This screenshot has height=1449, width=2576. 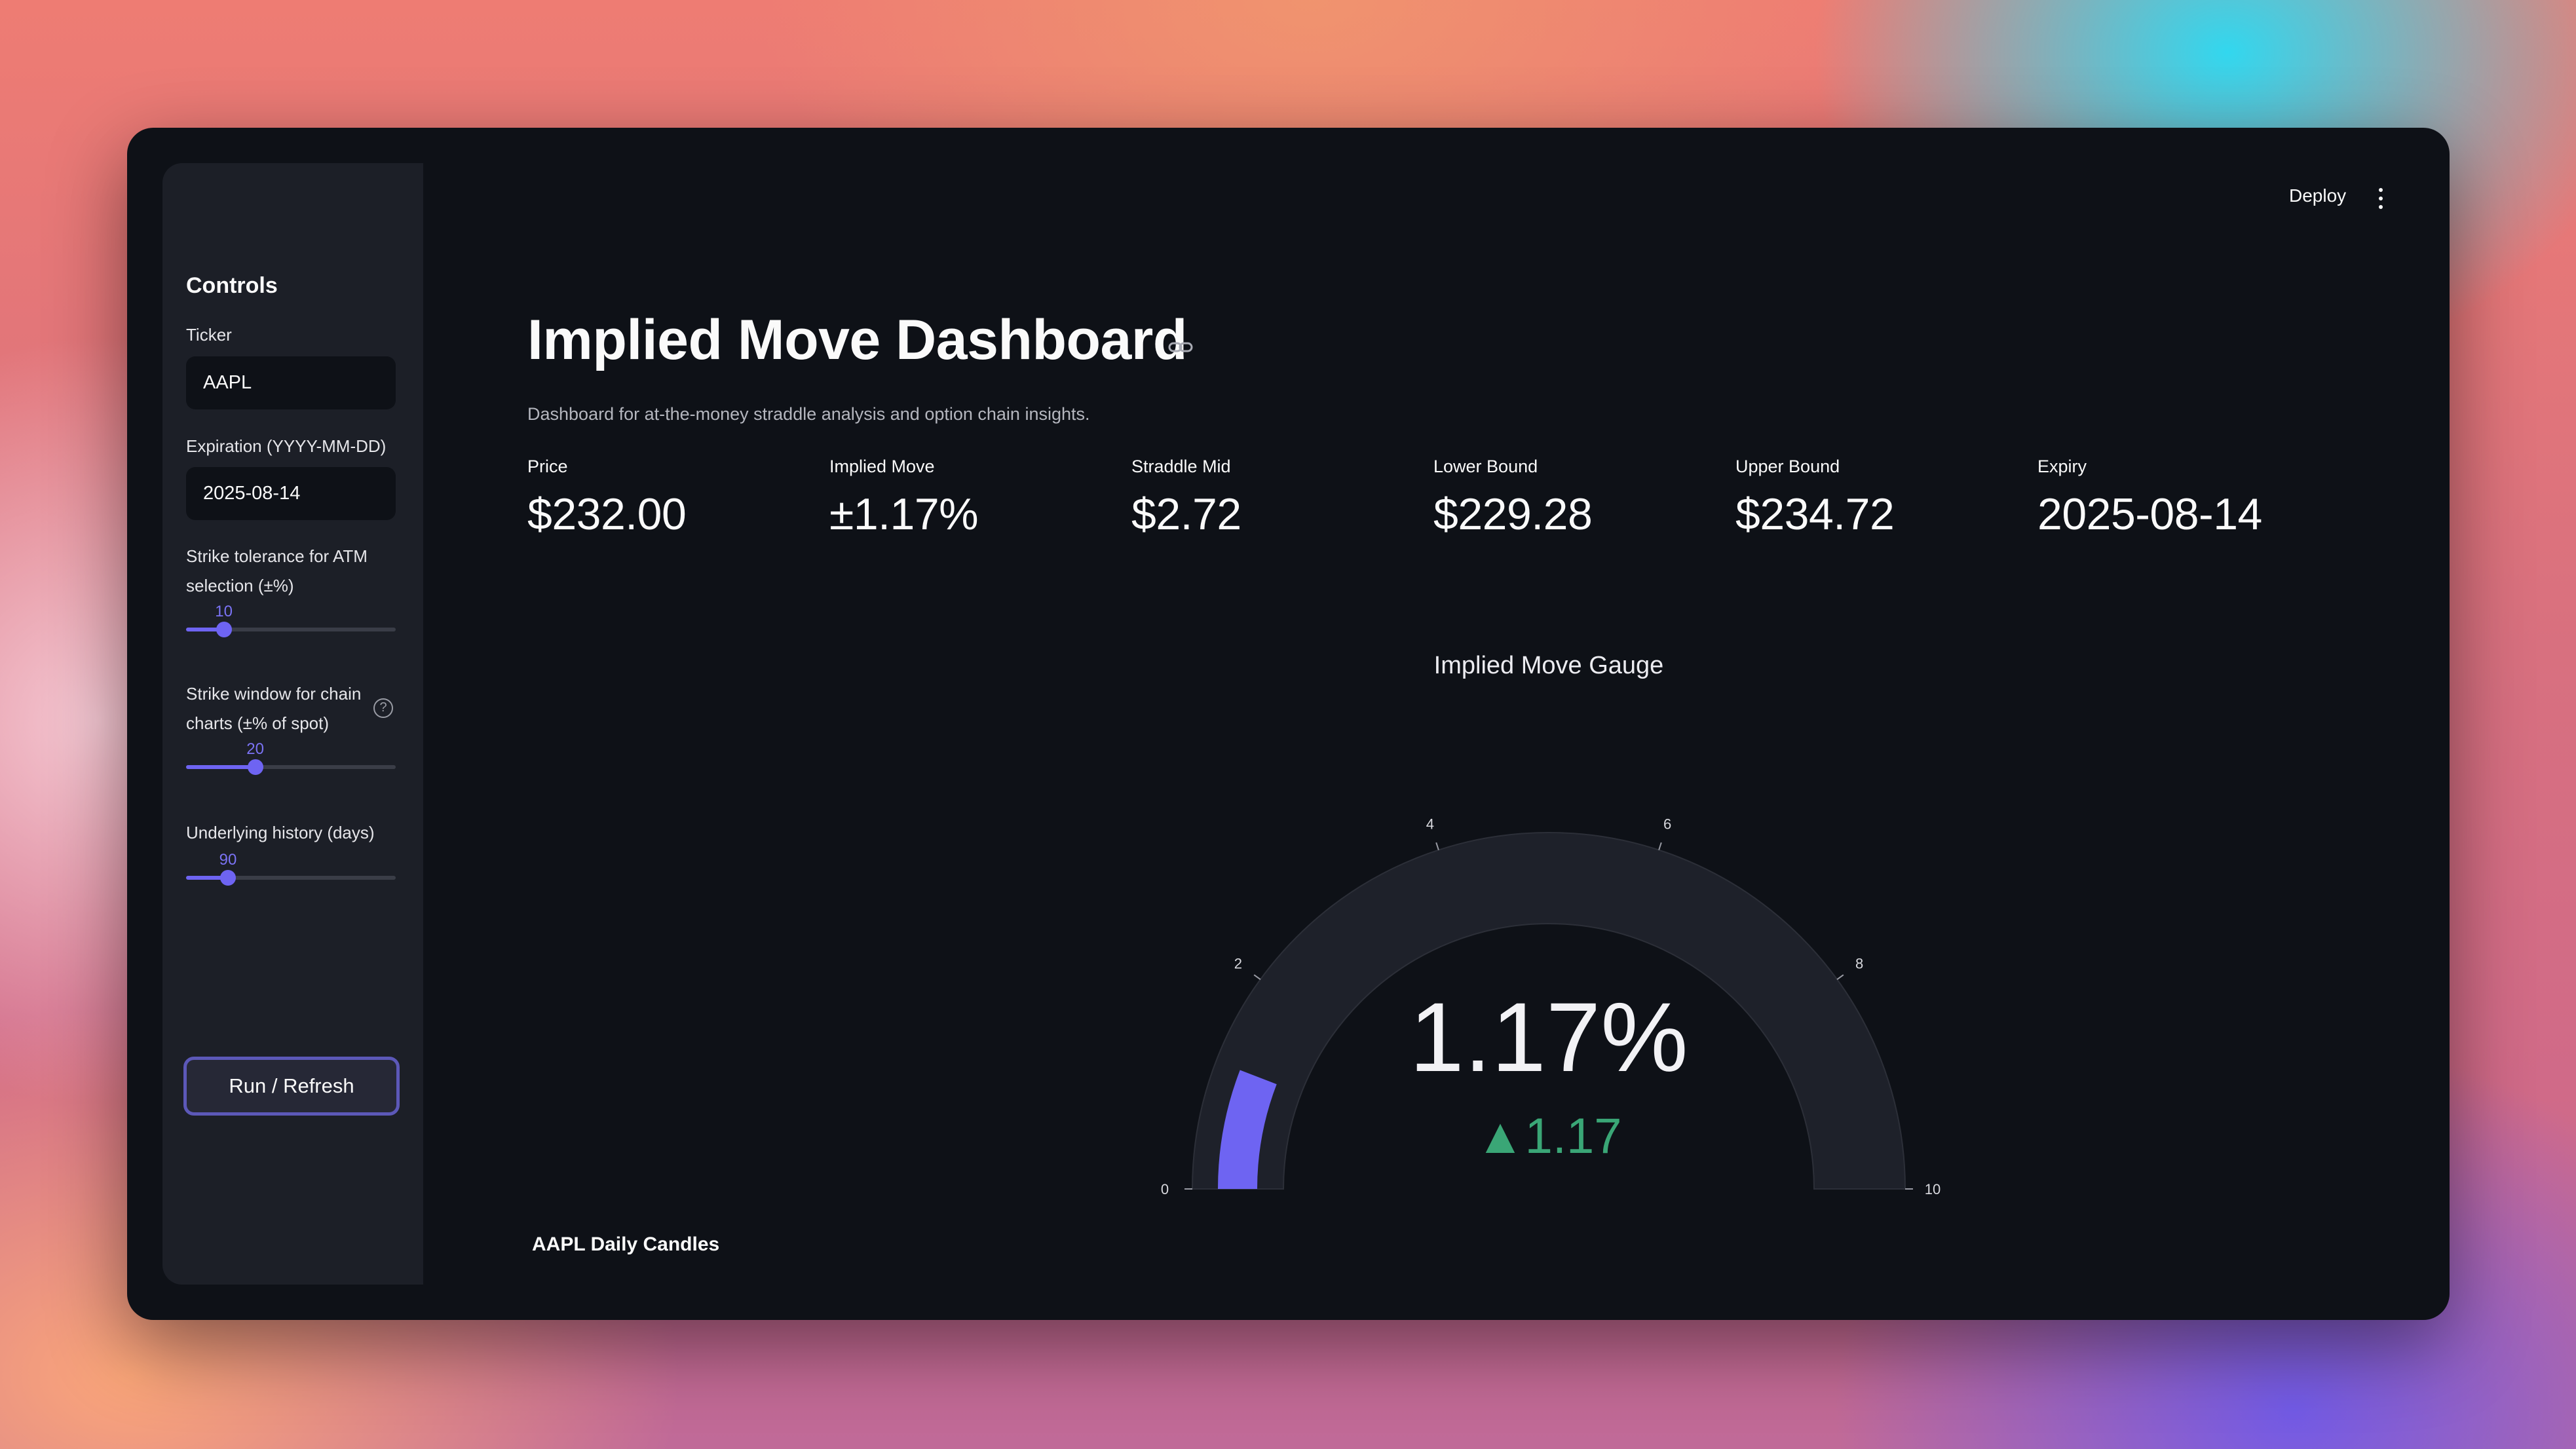 I want to click on strike-window-slider: 20, so click(x=291, y=760).